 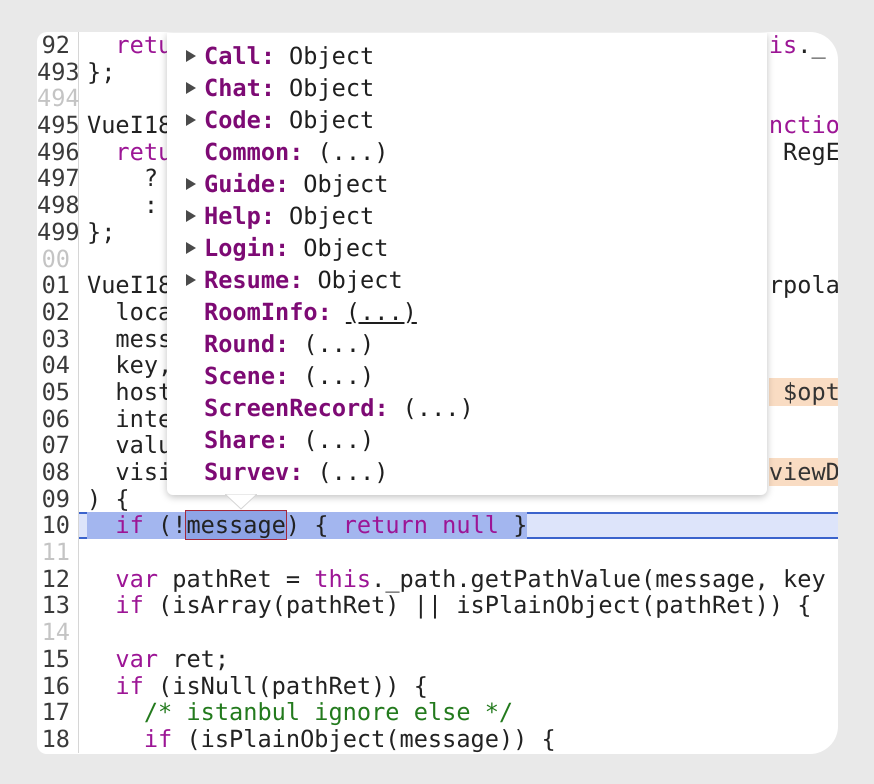 What do you see at coordinates (58, 739) in the screenshot?
I see `line-number: 18` at bounding box center [58, 739].